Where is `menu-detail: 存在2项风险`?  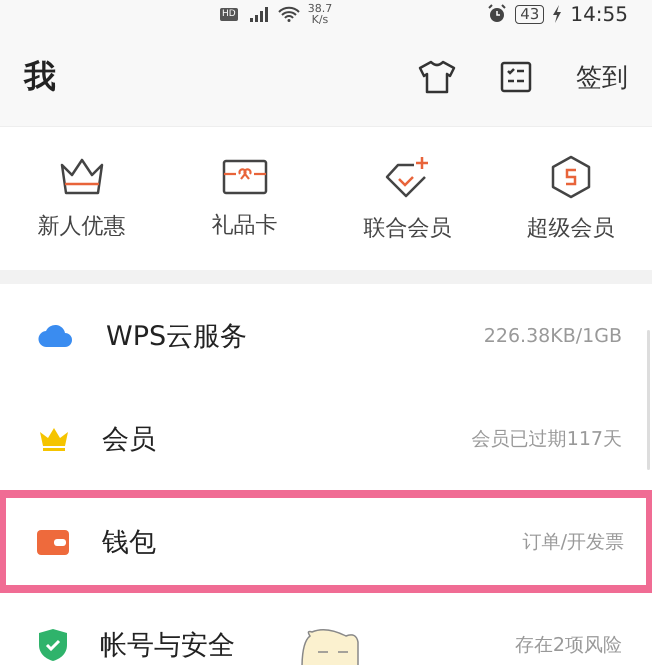
menu-detail: 存在2项风险 is located at coordinates (568, 645).